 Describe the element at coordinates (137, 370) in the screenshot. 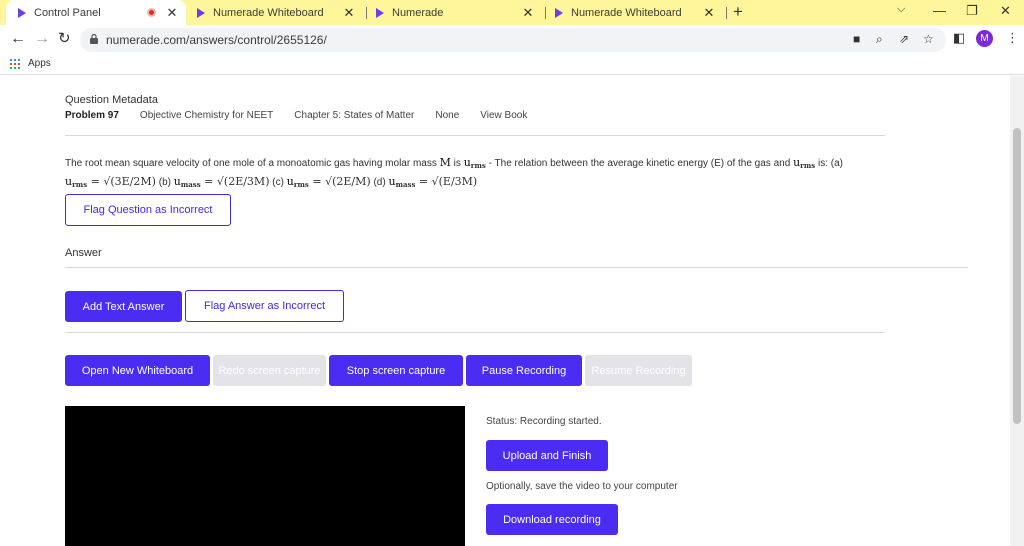

I see `open-whiteboard-button: Open New Whiteboard` at that location.